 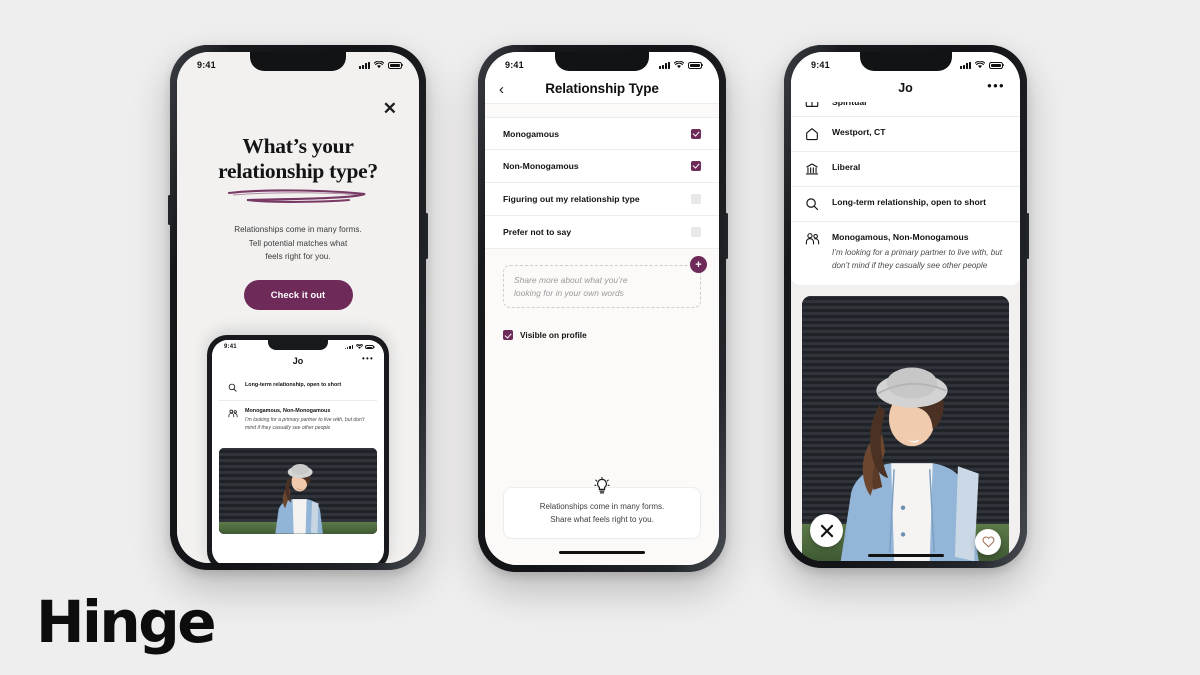 What do you see at coordinates (696, 133) in the screenshot?
I see `checkbox-monogamous` at bounding box center [696, 133].